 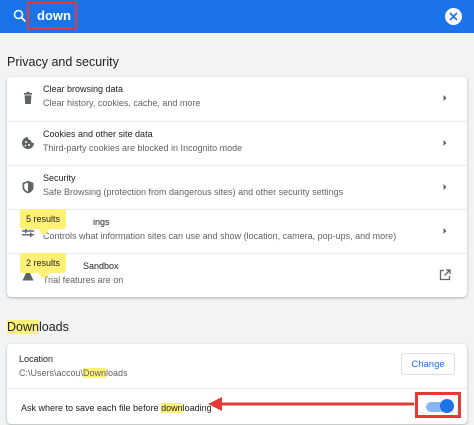 I want to click on row-title: Cookies and other site data, so click(x=98, y=134).